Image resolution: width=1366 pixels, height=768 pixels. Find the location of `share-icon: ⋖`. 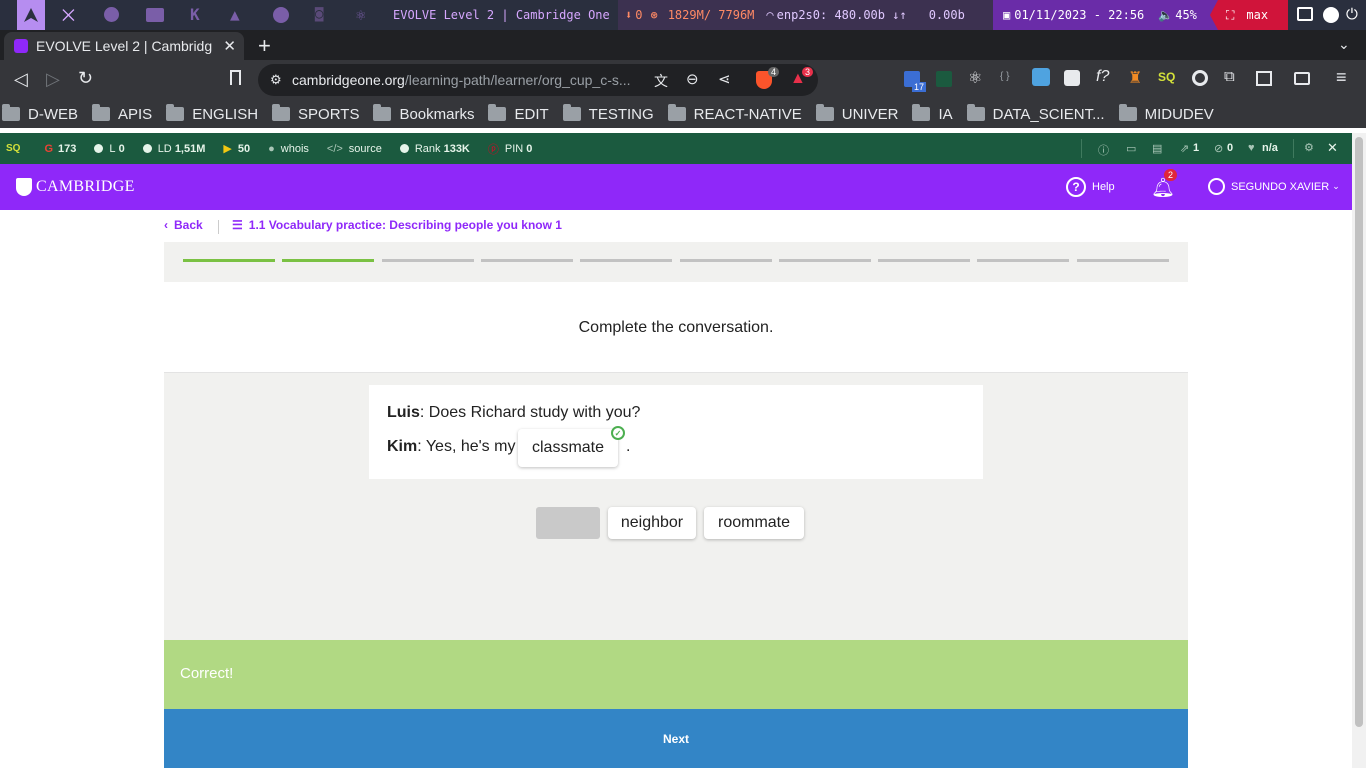

share-icon: ⋖ is located at coordinates (724, 79).